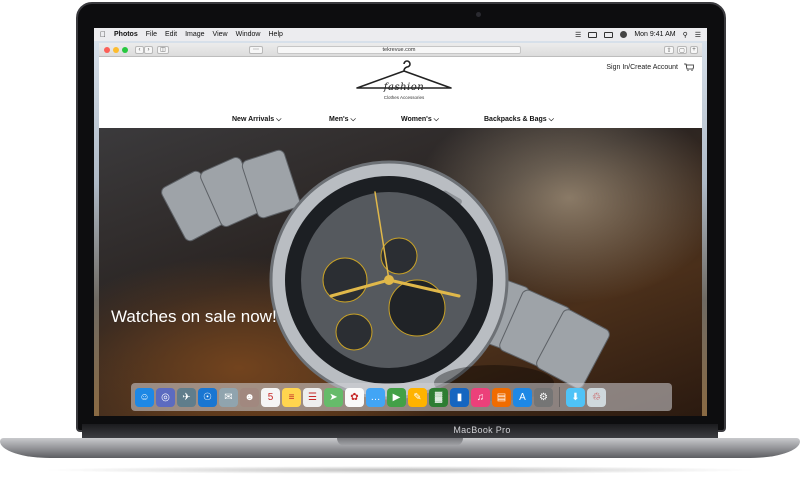 Image resolution: width=800 pixels, height=477 pixels. I want to click on site-logo: fashion Clothes Accessories, so click(404, 85).